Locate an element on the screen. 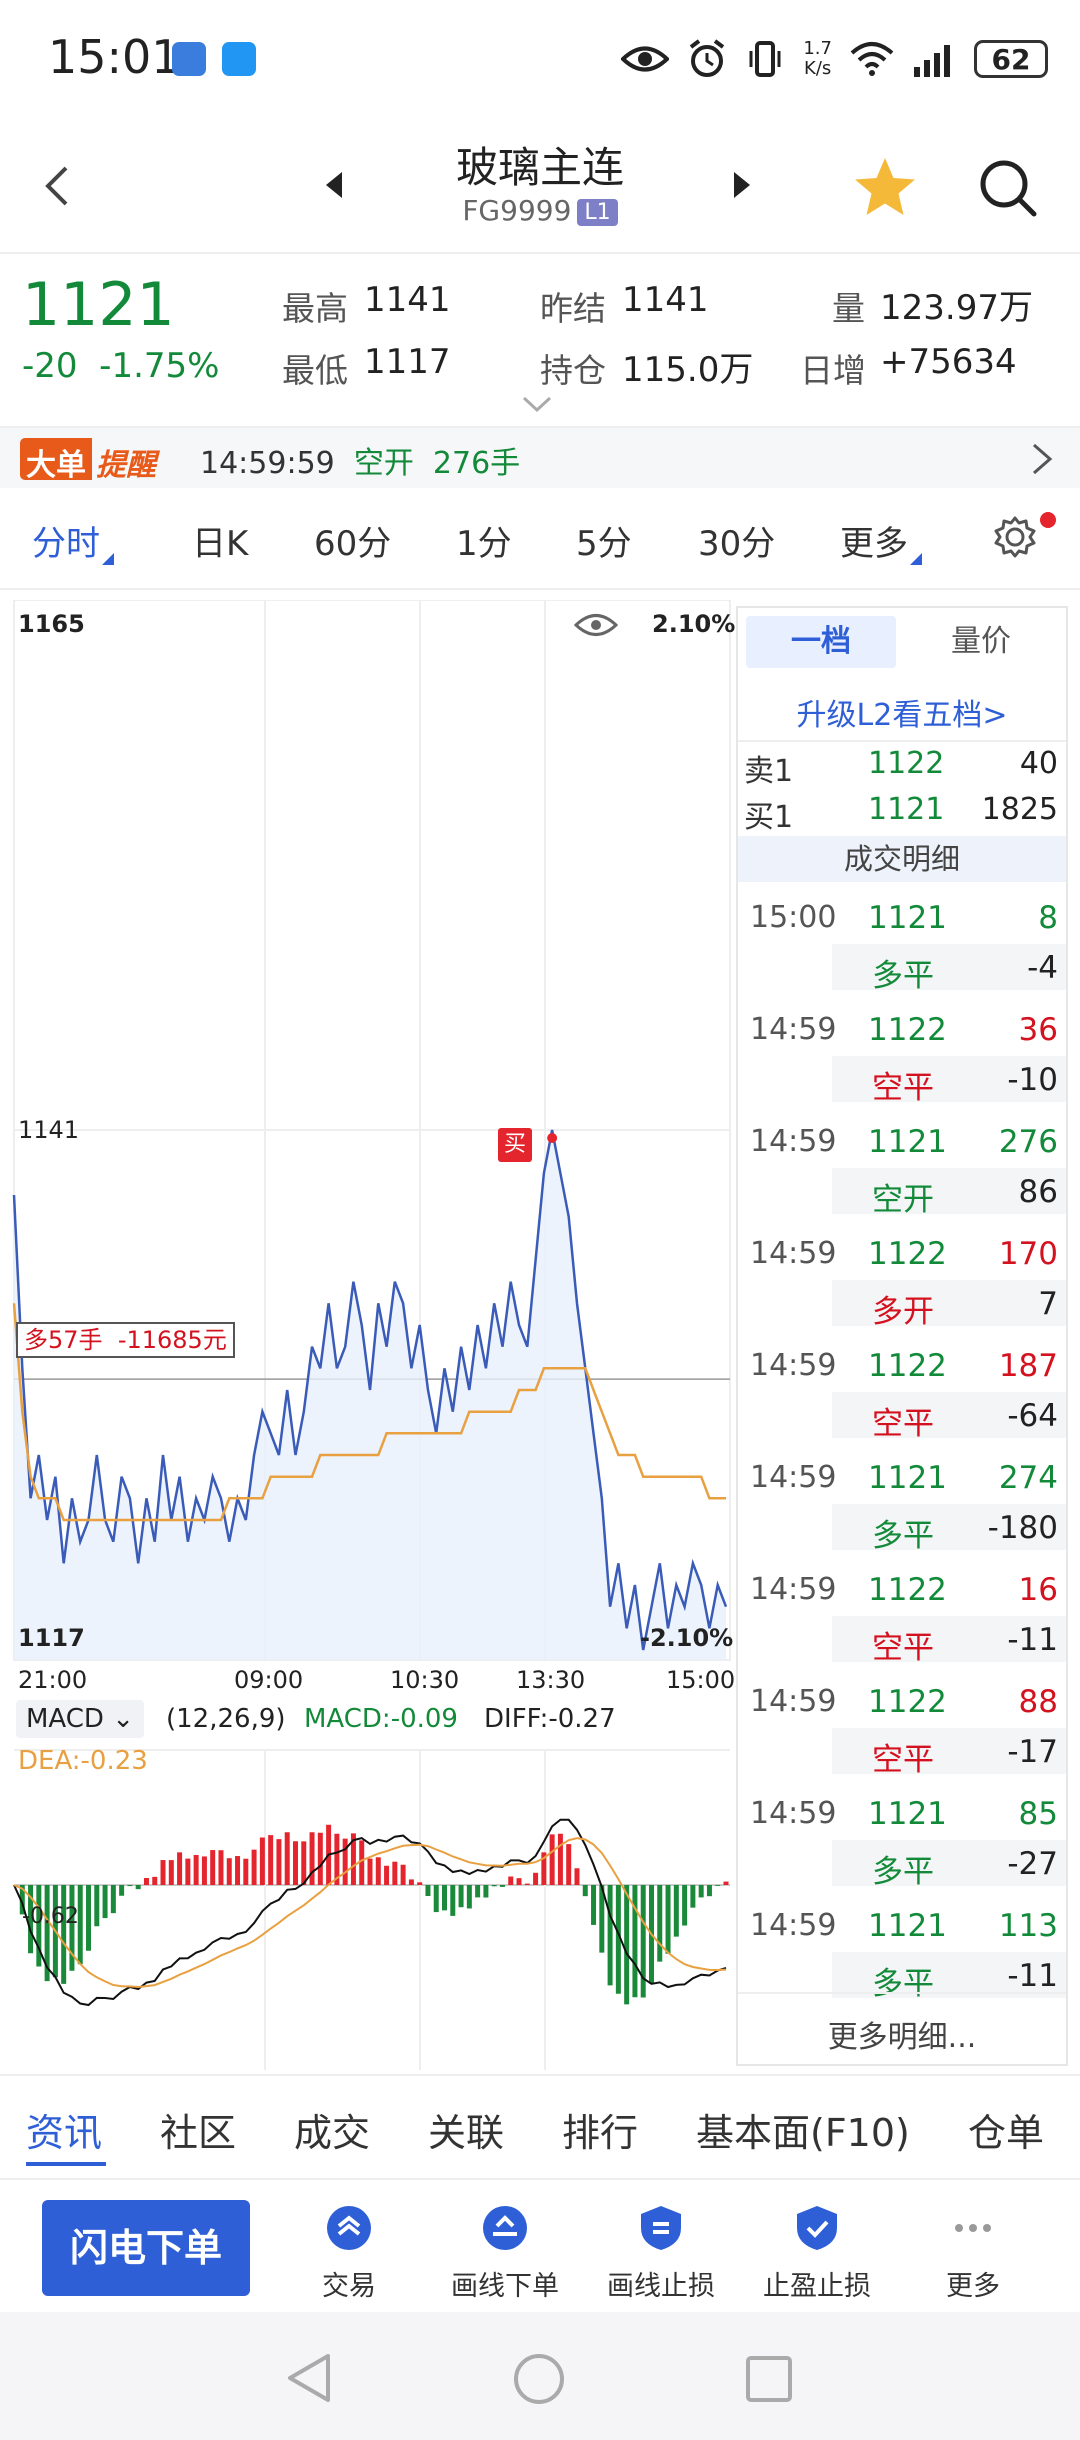 Image resolution: width=1080 pixels, height=2440 pixels. tab-1min: 1分 is located at coordinates (484, 540).